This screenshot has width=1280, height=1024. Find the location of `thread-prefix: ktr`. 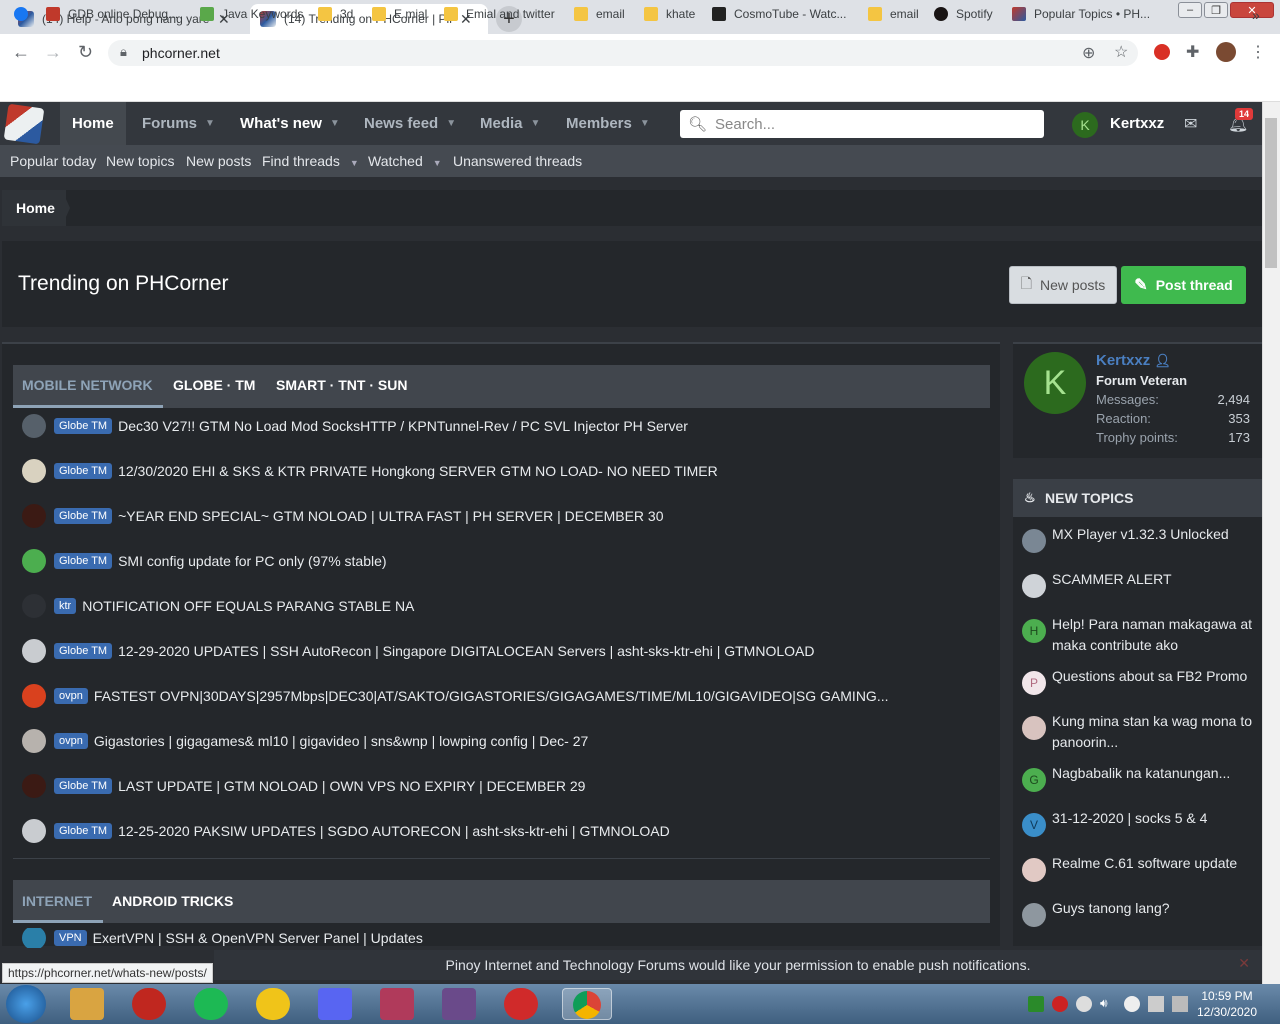

thread-prefix: ktr is located at coordinates (65, 606).